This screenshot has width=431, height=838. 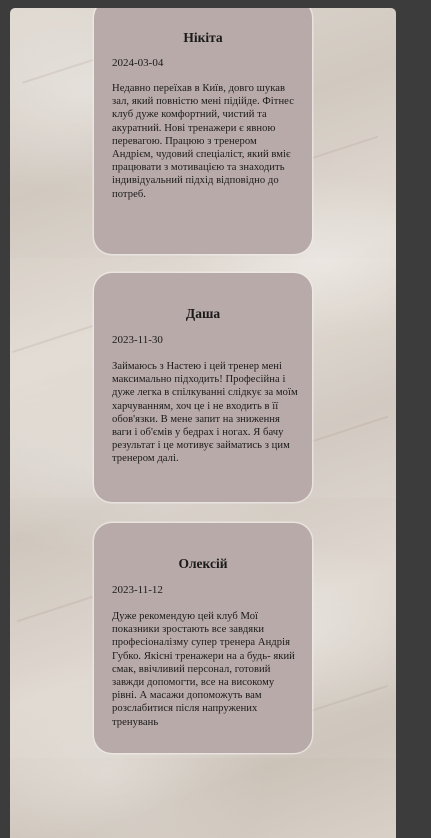 What do you see at coordinates (138, 63) in the screenshot?
I see `review-date: 2024-03-04` at bounding box center [138, 63].